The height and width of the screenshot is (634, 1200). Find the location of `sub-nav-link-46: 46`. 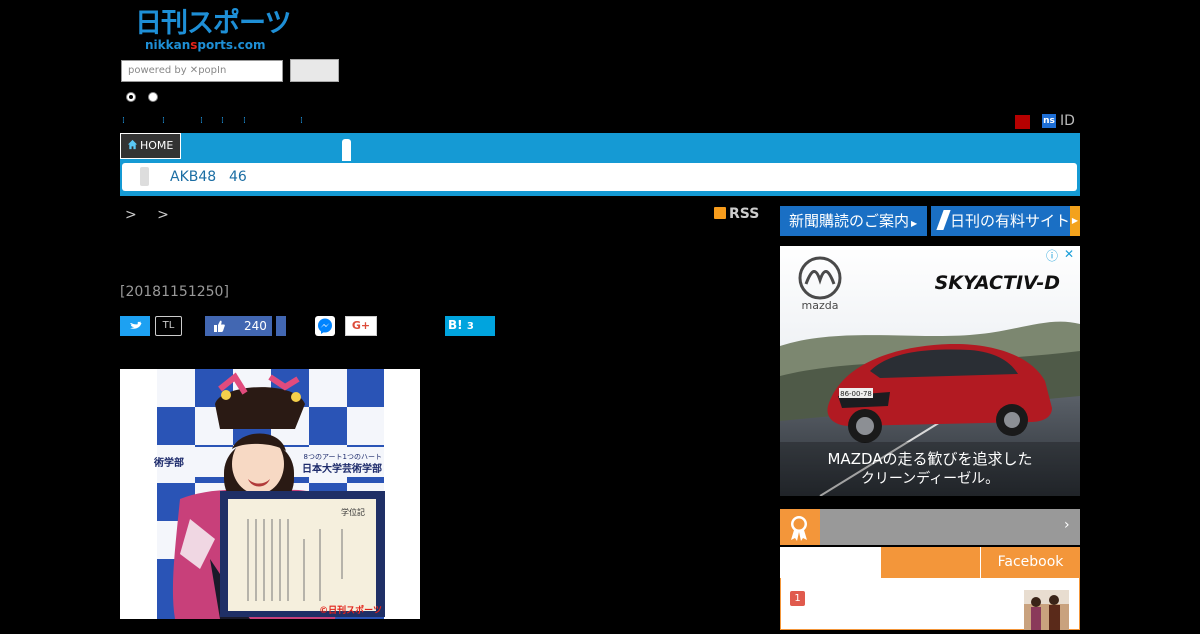

sub-nav-link-46: 46 is located at coordinates (238, 177).